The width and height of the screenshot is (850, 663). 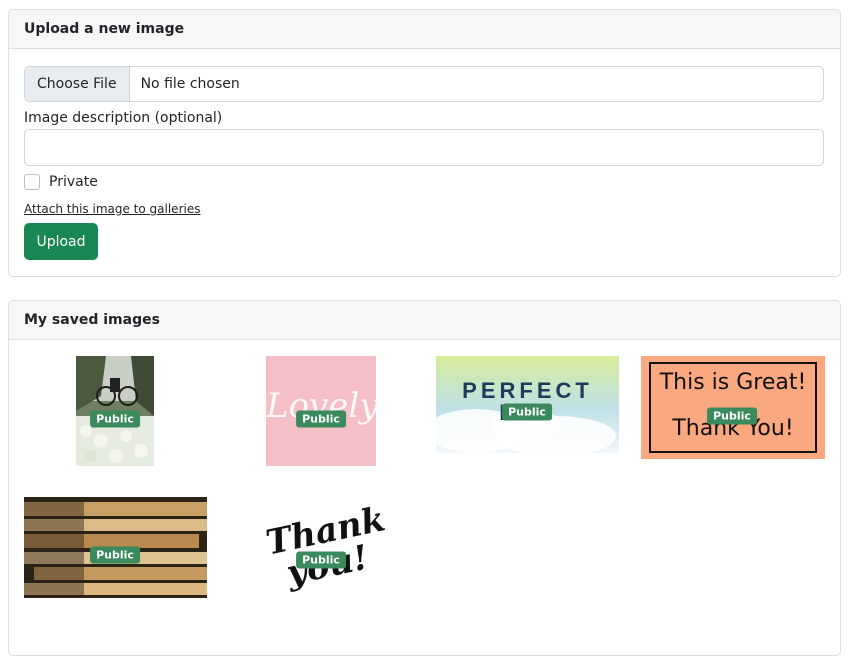 I want to click on saved-image-thank-you-script: Thank you! Public, so click(x=322, y=552).